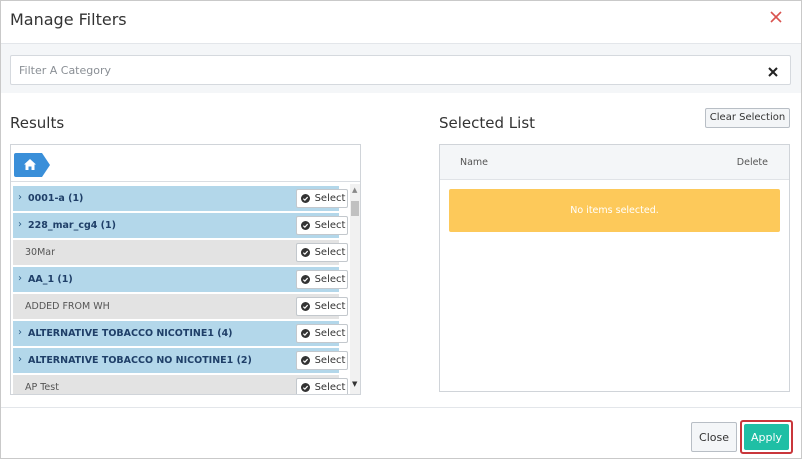 This screenshot has height=459, width=802. What do you see at coordinates (56, 198) in the screenshot?
I see `result-label: 0001-a (1)` at bounding box center [56, 198].